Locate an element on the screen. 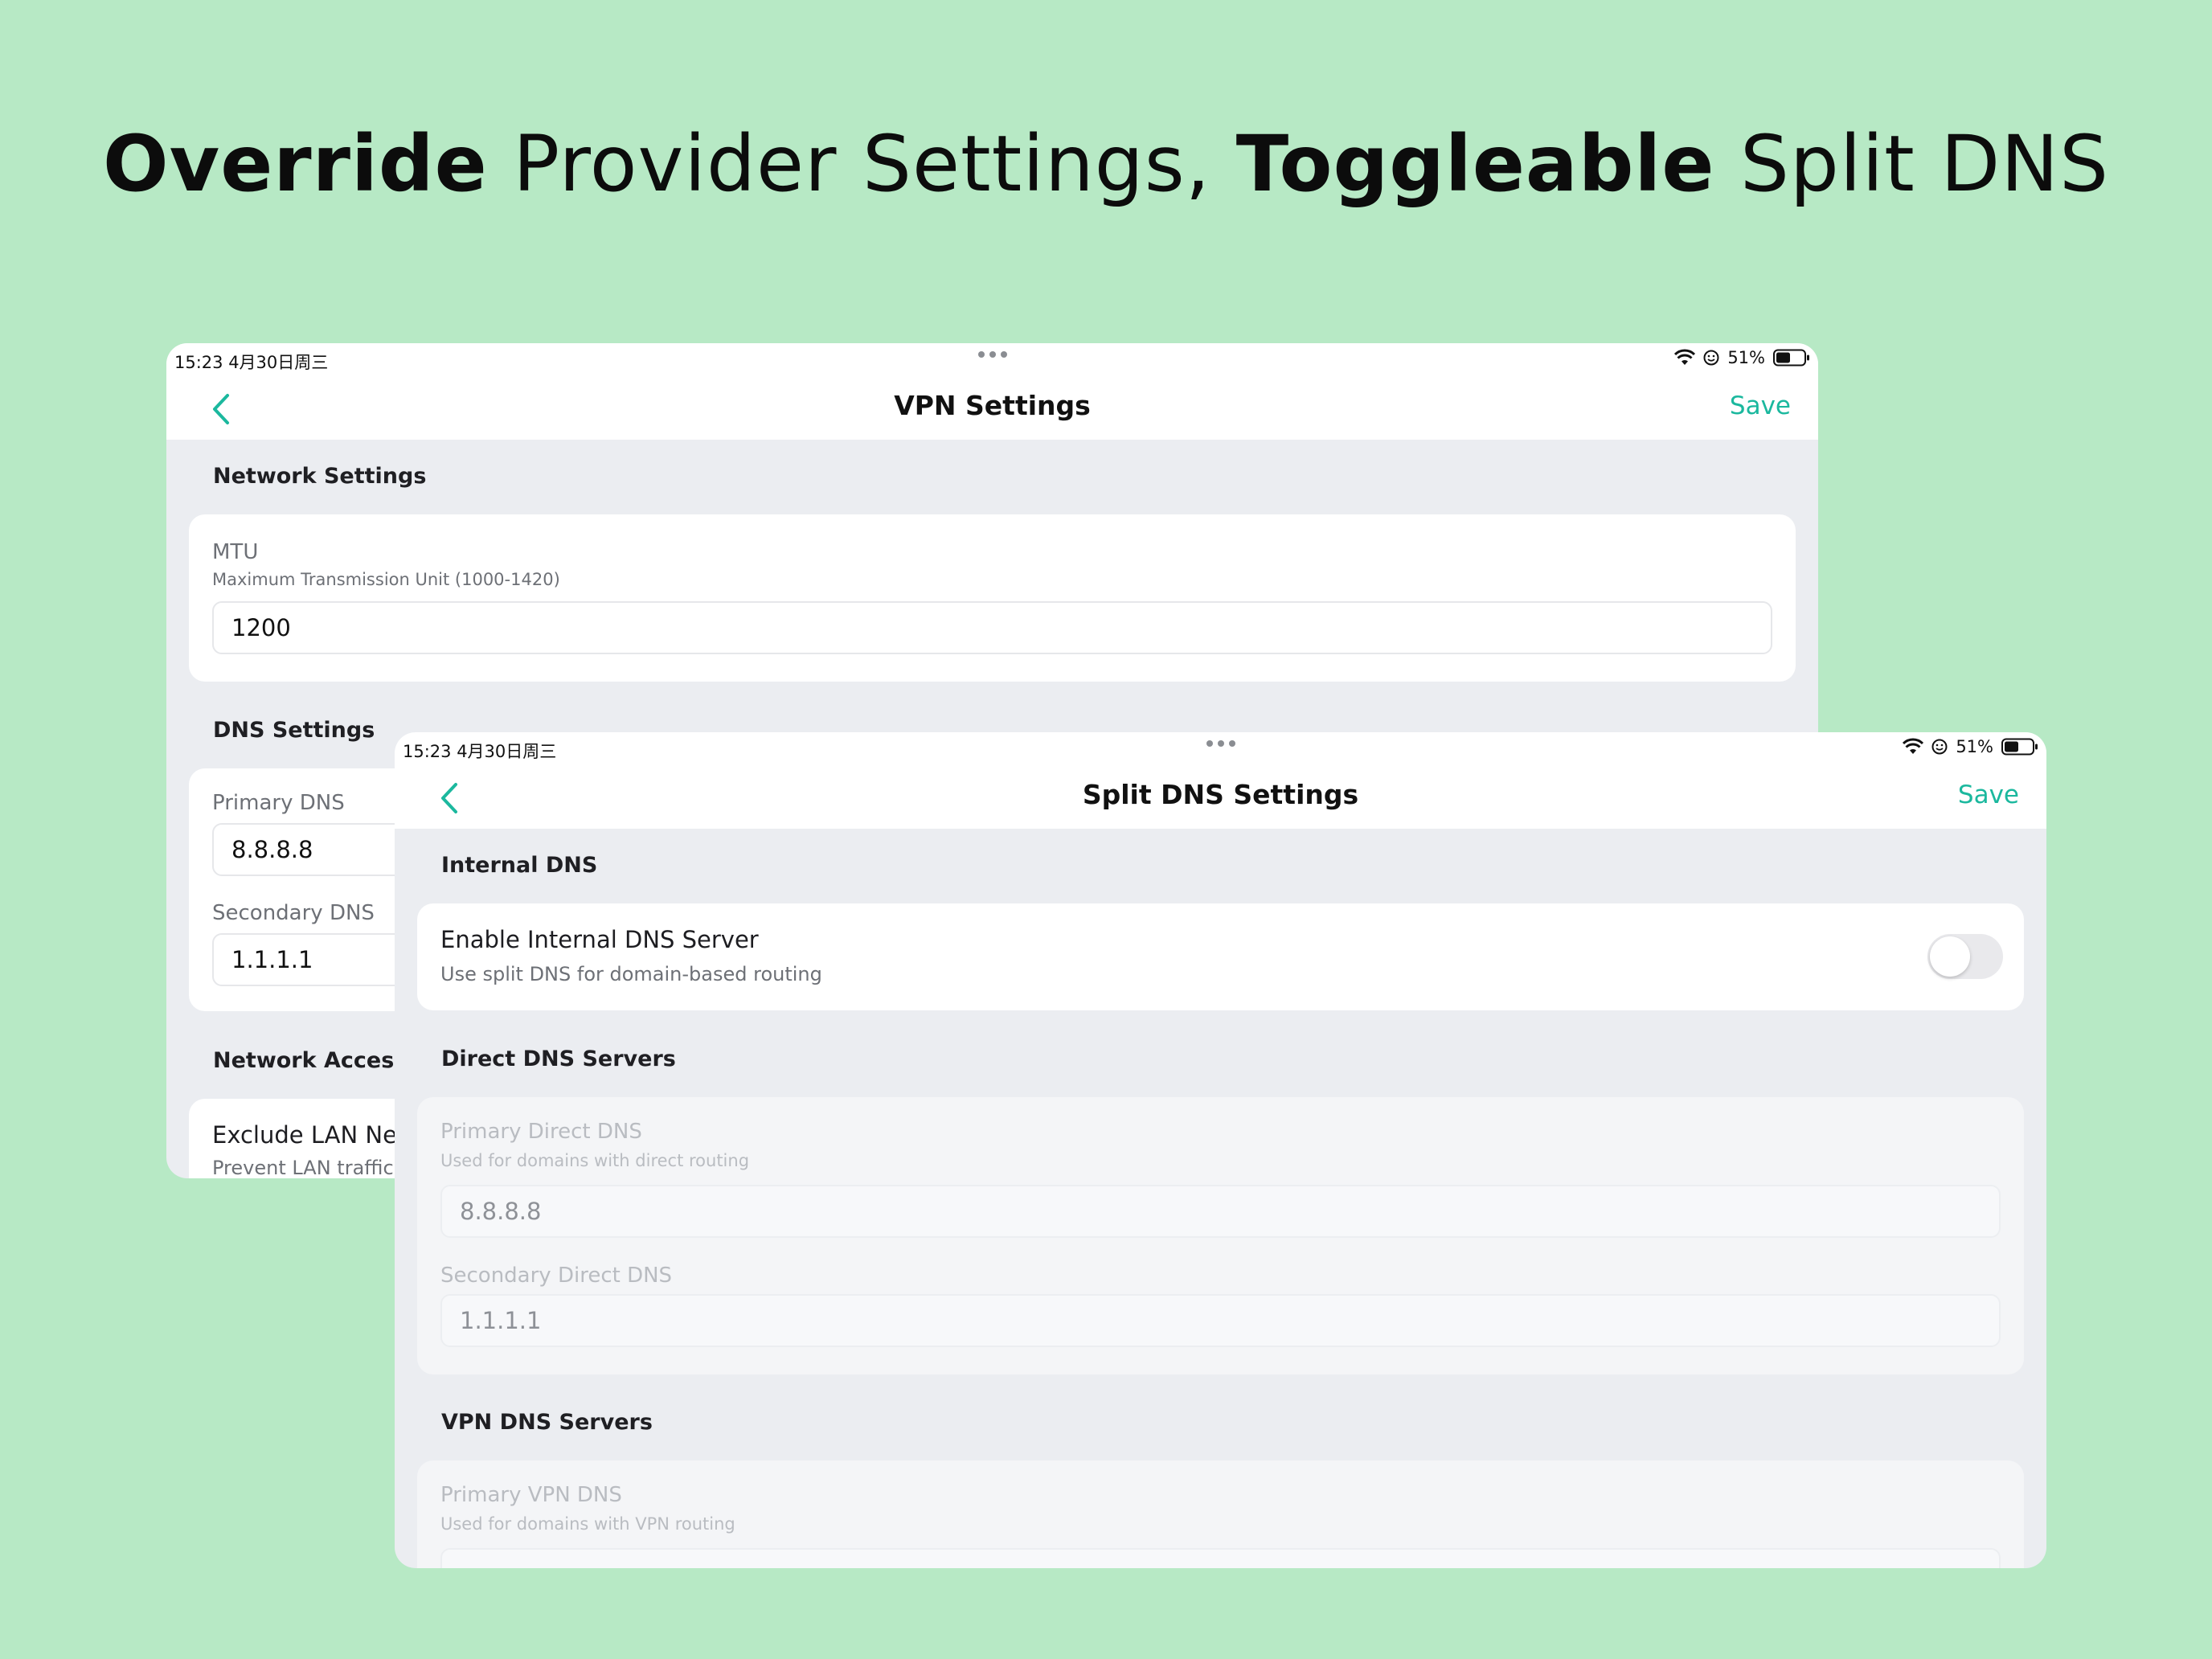  enable-internal-dns-subtitle: Use split DNS for domain-based routing is located at coordinates (631, 974).